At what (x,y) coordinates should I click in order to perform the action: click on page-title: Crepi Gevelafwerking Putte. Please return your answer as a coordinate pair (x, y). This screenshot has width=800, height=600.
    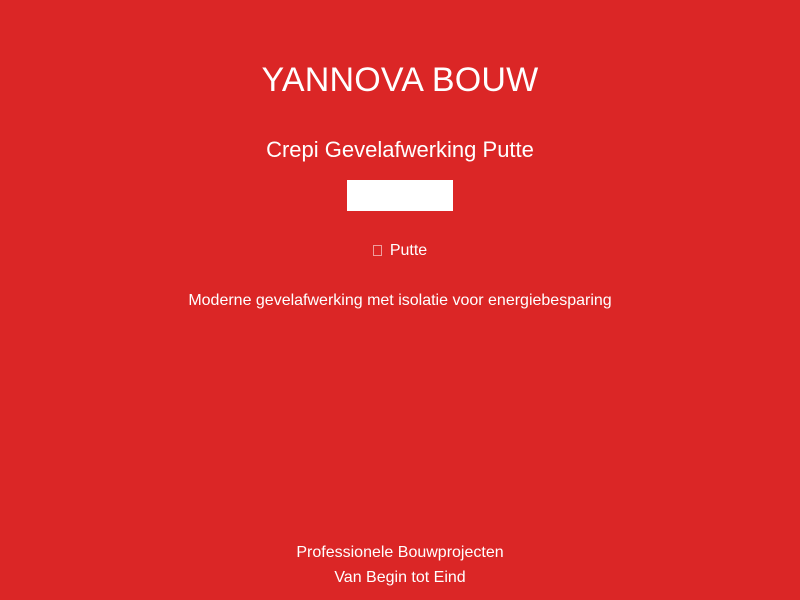
    Looking at the image, I should click on (400, 149).